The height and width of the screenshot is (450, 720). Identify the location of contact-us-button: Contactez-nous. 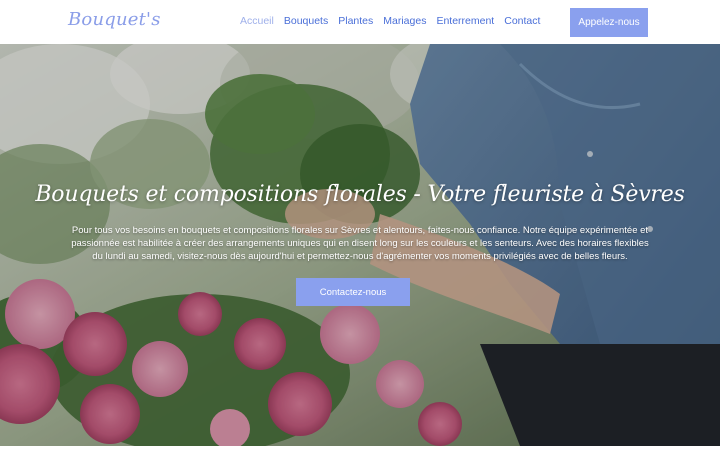
(353, 292).